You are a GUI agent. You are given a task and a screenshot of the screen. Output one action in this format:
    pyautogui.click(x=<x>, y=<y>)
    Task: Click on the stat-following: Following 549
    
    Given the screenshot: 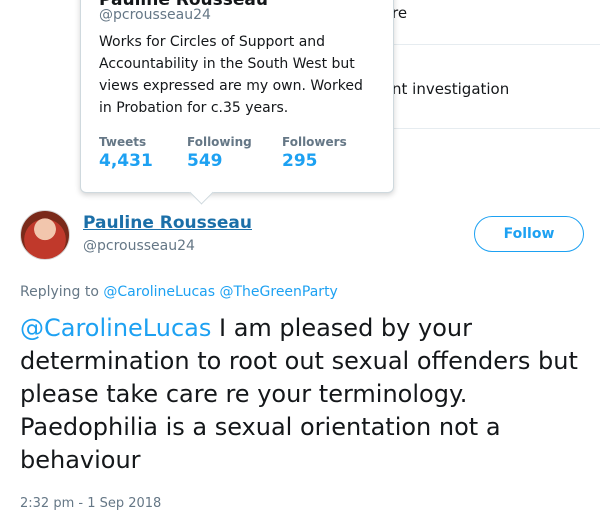 What is the action you would take?
    pyautogui.click(x=234, y=153)
    